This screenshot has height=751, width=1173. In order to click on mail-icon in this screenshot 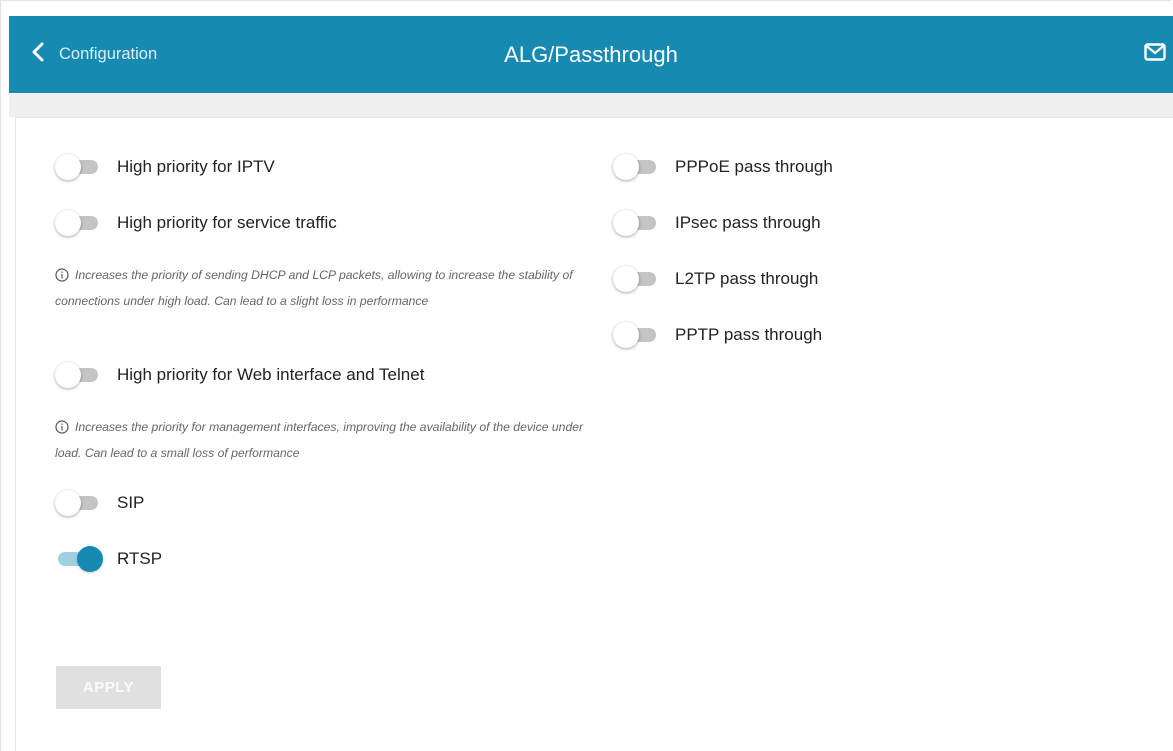, I will do `click(1155, 54)`.